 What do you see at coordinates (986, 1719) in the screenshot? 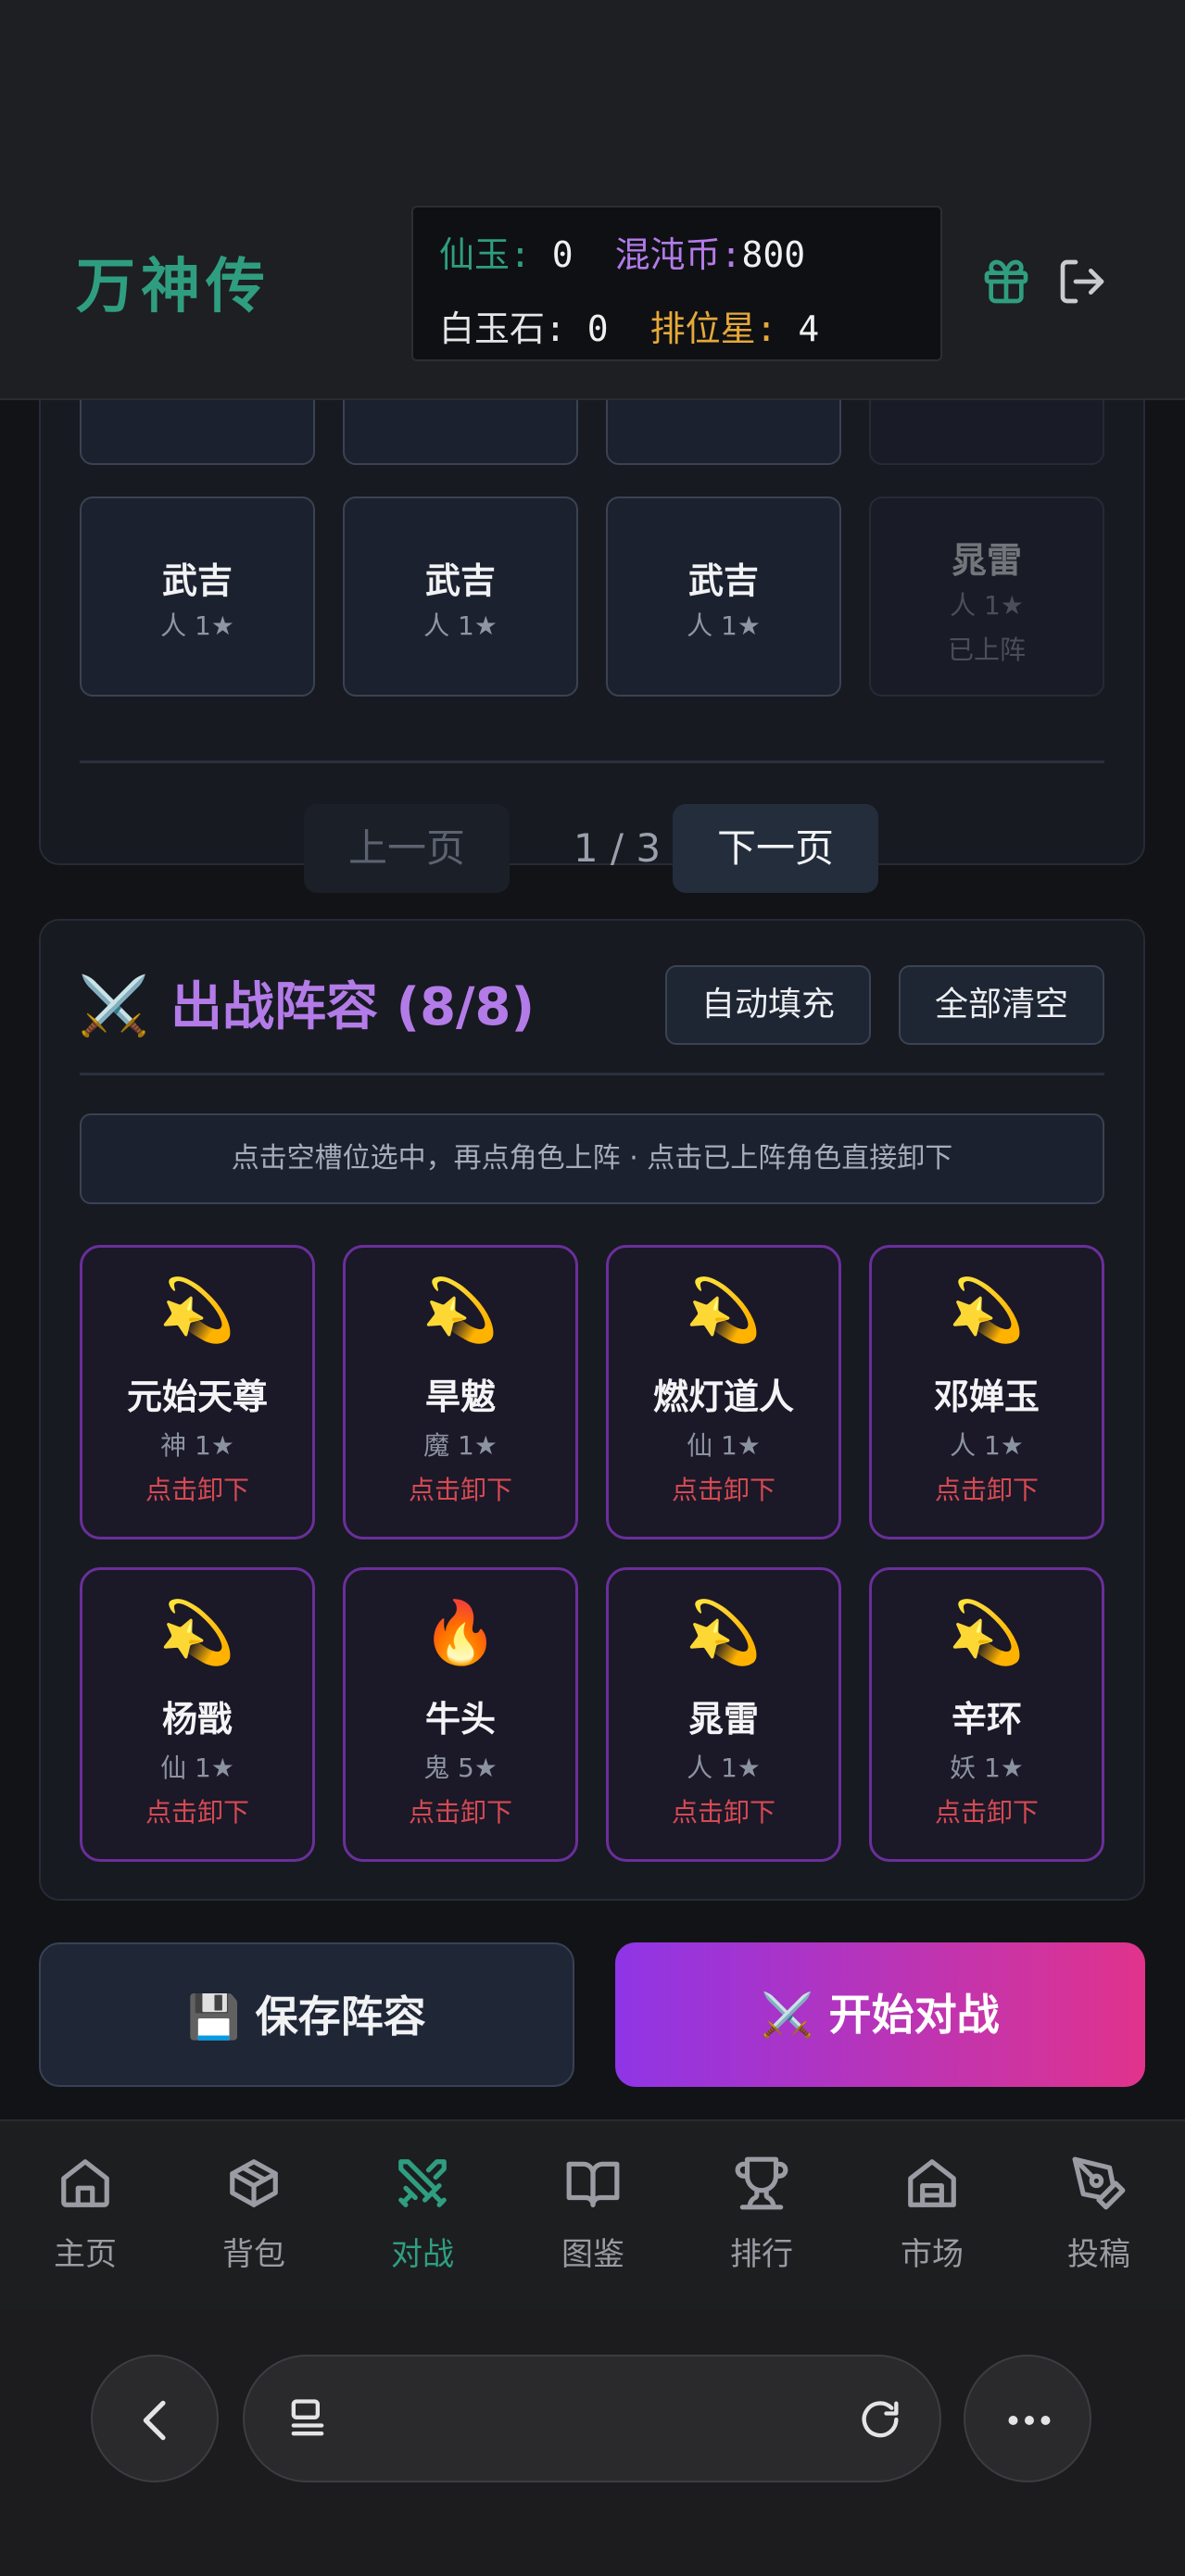
I see `character-name: 辛环` at bounding box center [986, 1719].